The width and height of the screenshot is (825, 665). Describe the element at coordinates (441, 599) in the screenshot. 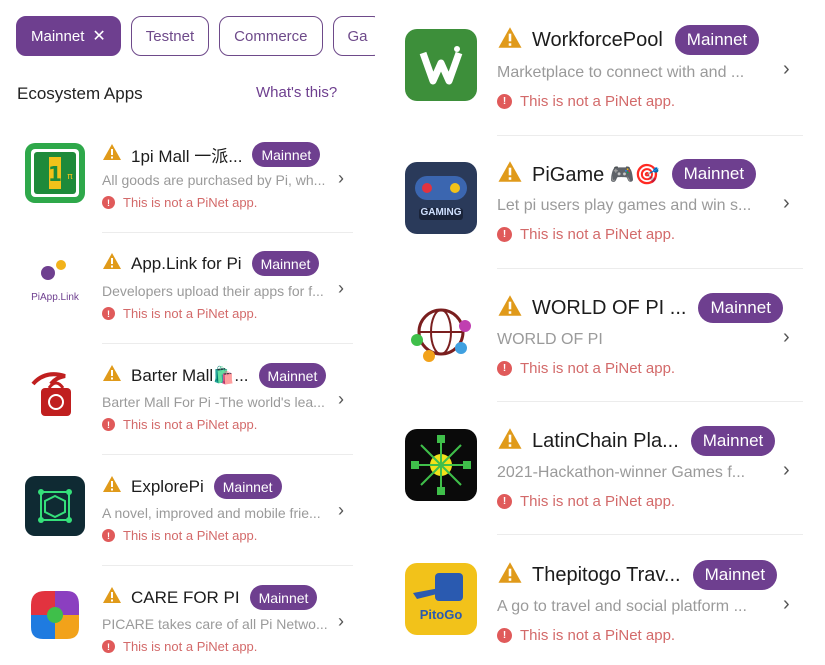

I see `pitogo-icon: PitoGo` at that location.